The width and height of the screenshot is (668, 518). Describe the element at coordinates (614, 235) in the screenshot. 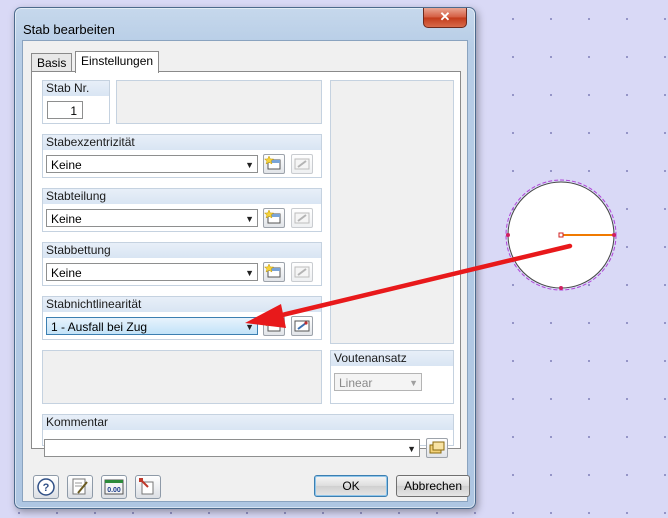

I see `section-point-right` at that location.